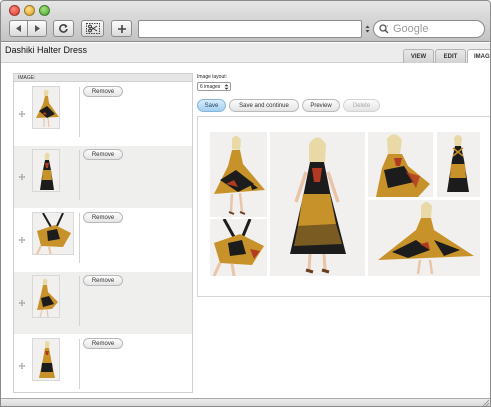  I want to click on forward-arrow-icon, so click(37, 28).